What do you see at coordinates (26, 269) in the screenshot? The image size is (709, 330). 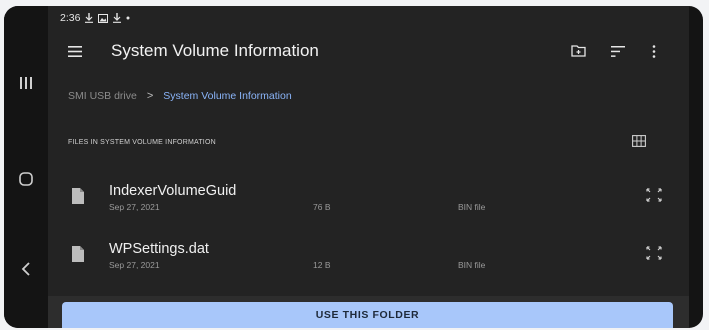 I see `back-icon` at bounding box center [26, 269].